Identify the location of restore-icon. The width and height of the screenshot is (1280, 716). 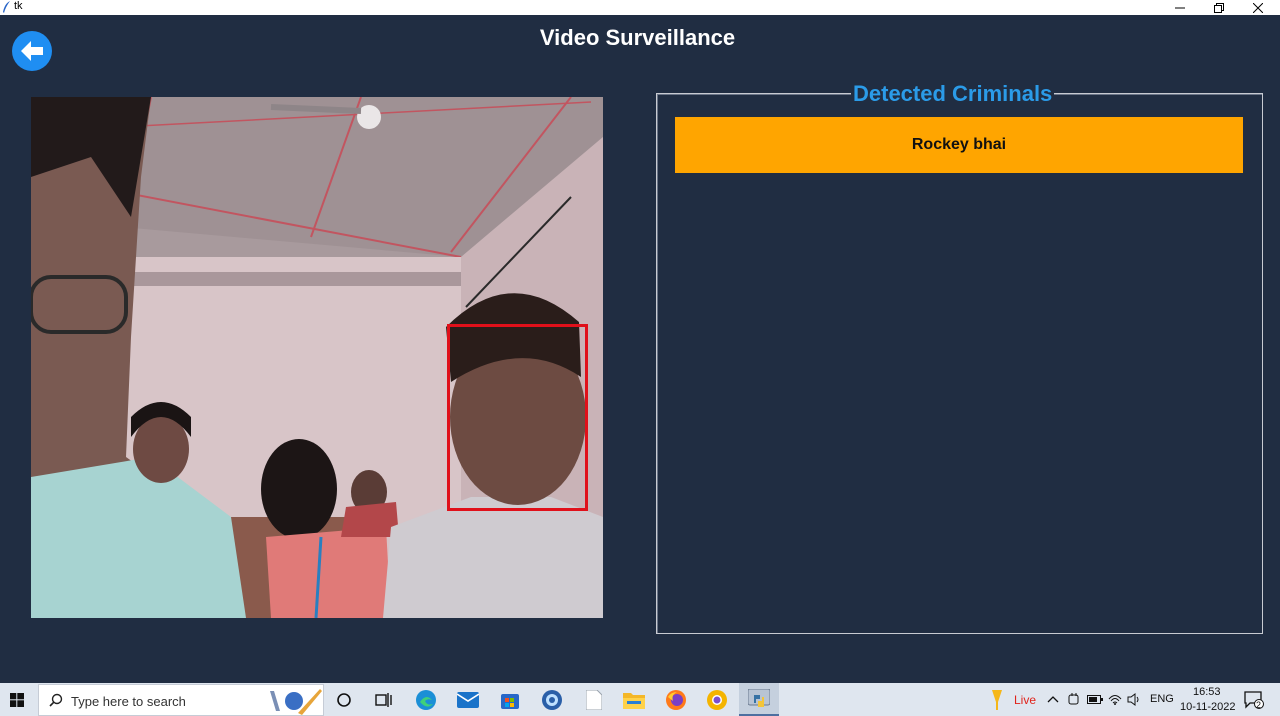
(1219, 7).